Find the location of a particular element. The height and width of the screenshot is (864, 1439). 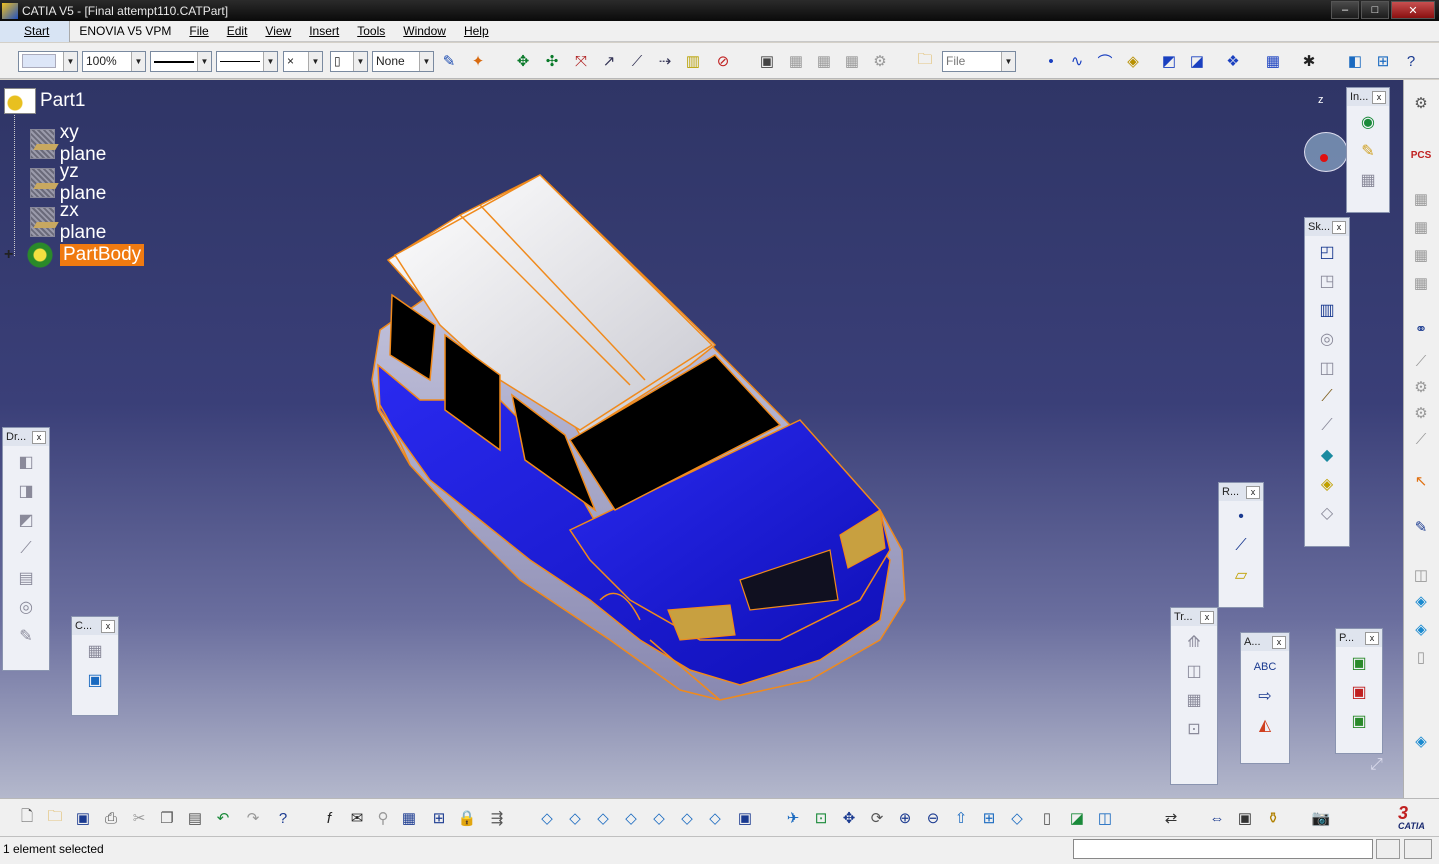

tool-icon-1: ▦ is located at coordinates (1421, 199).